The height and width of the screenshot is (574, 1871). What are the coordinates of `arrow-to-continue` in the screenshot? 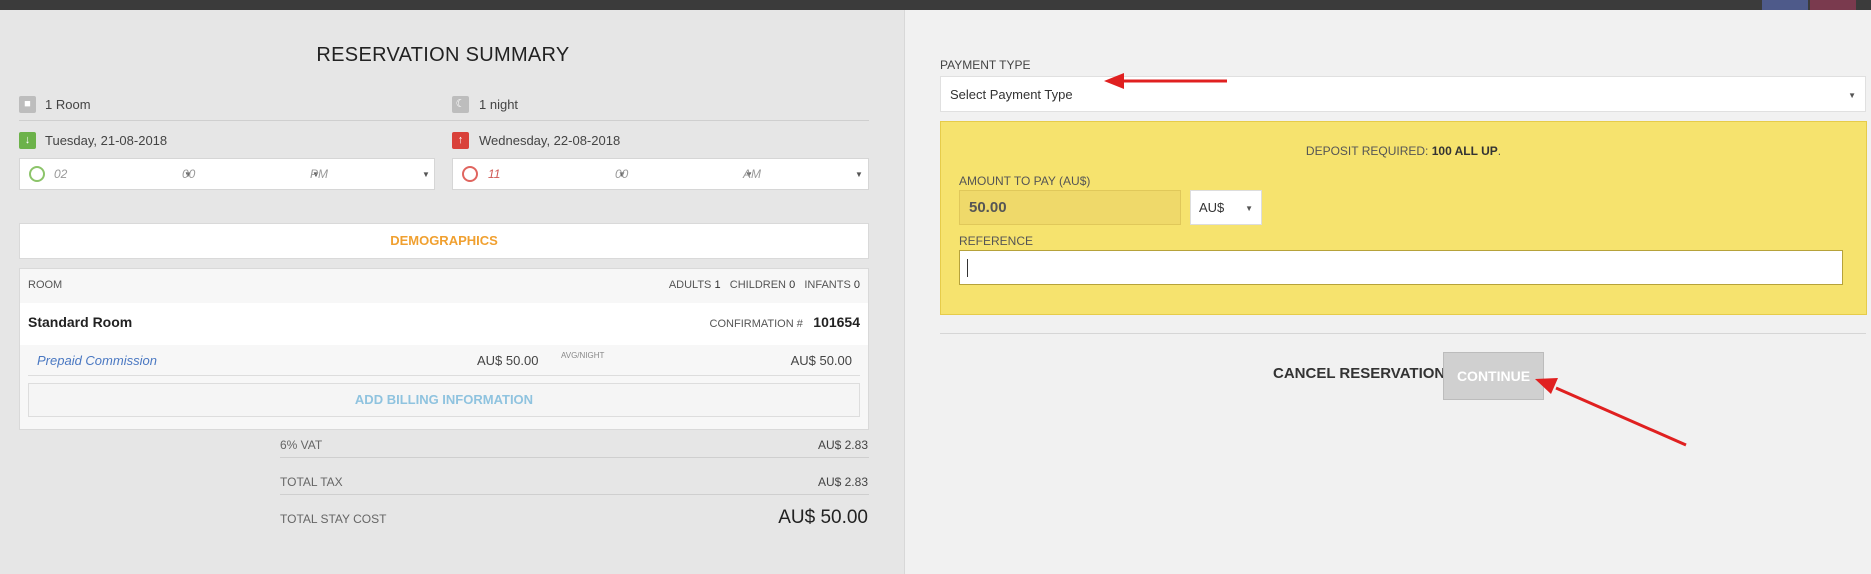 It's located at (1611, 412).